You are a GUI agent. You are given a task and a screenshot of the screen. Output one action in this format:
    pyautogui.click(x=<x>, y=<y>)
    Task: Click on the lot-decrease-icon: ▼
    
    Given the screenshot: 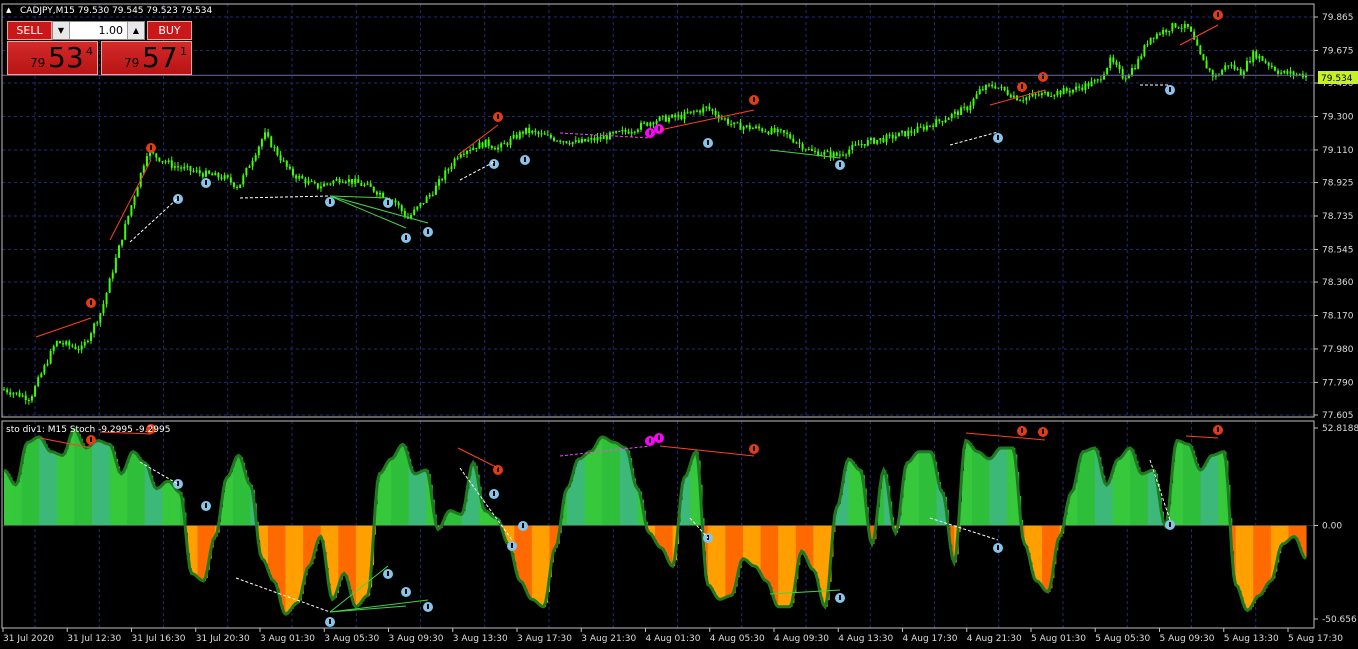 What is the action you would take?
    pyautogui.click(x=61, y=30)
    